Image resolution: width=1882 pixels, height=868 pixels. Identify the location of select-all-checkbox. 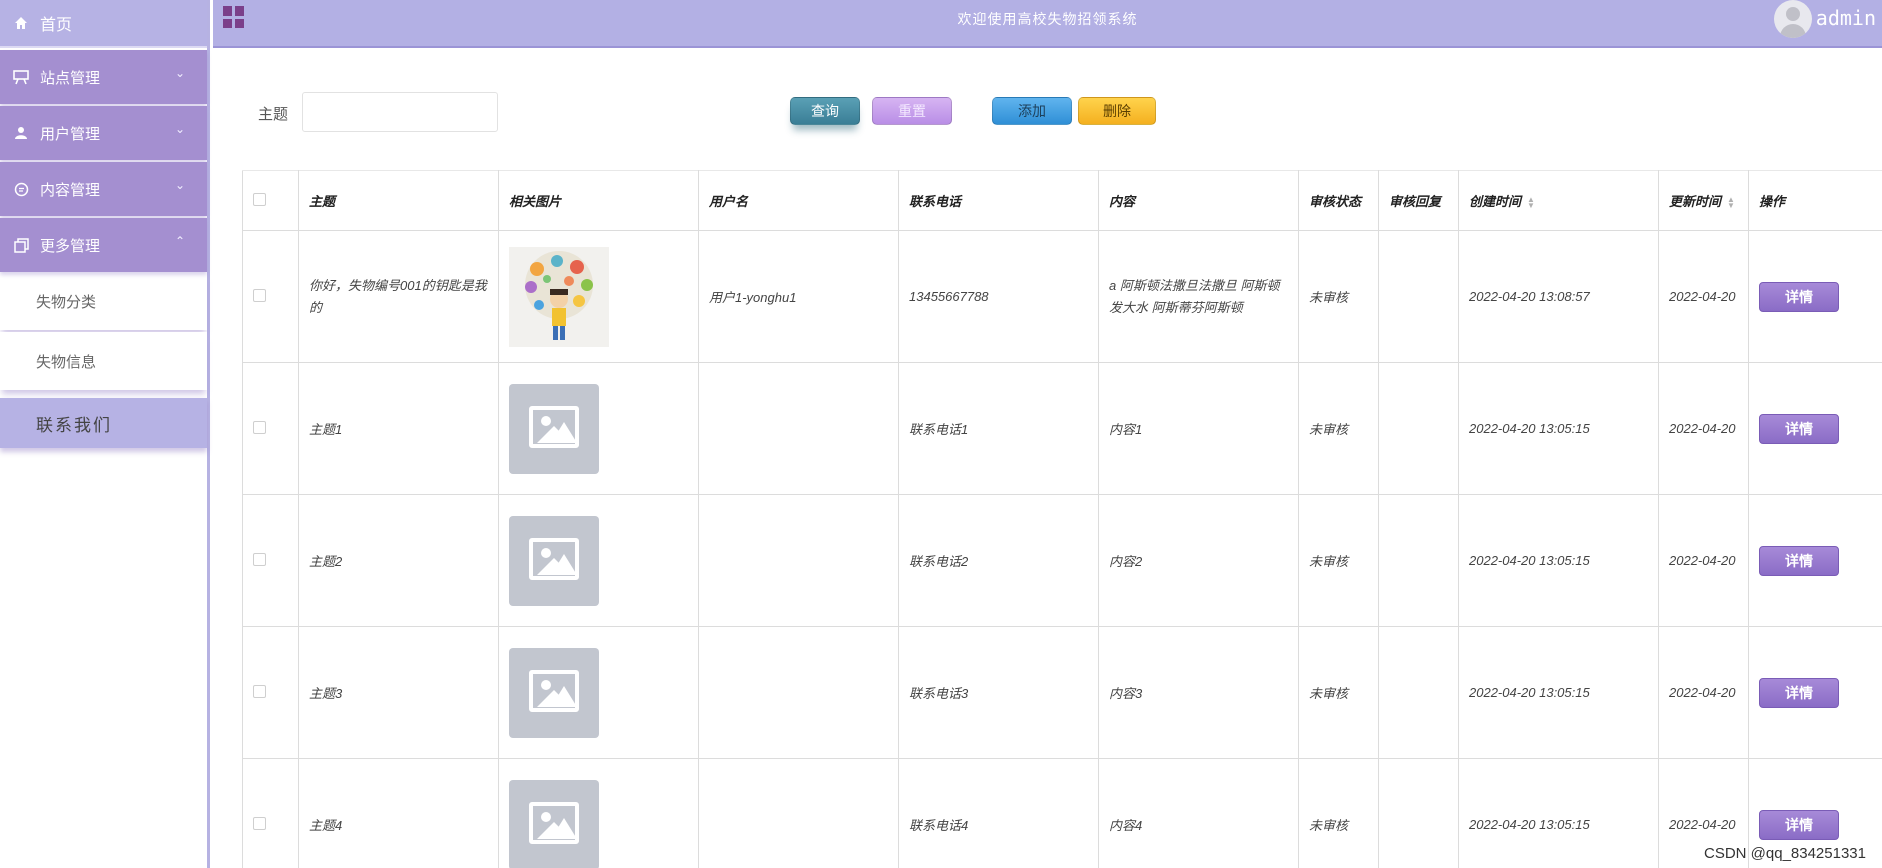
(259, 199).